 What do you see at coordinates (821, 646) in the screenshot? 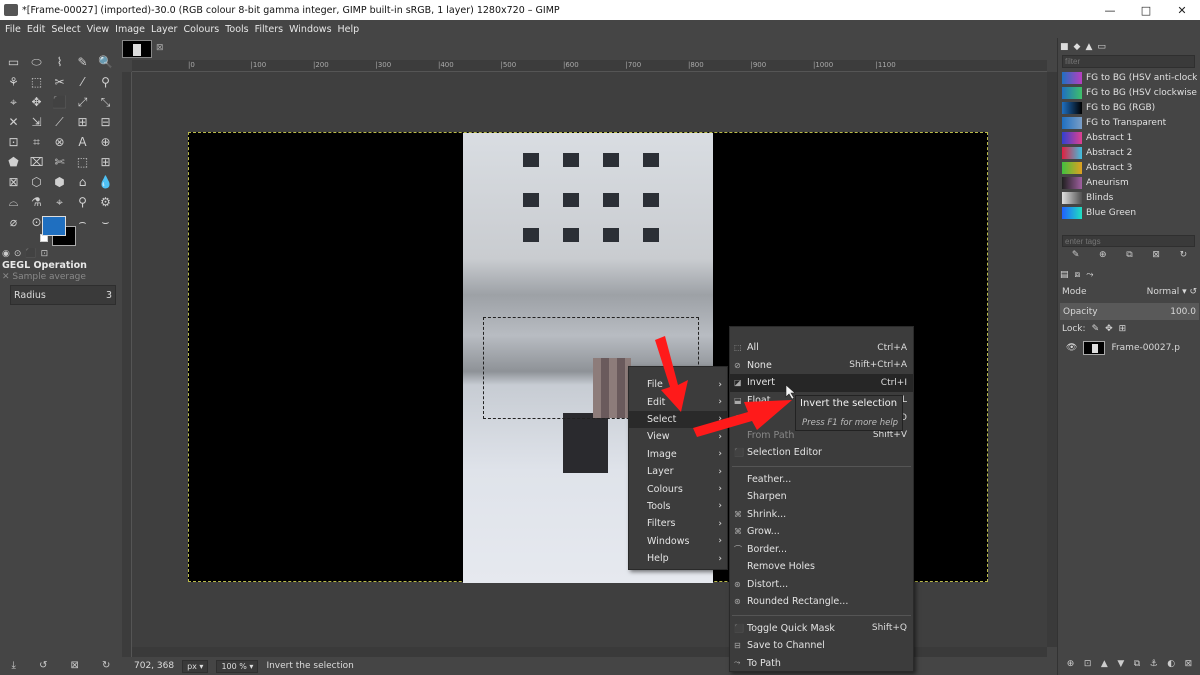
I see `select-menu-item: ⊟ Save to Channel` at bounding box center [821, 646].